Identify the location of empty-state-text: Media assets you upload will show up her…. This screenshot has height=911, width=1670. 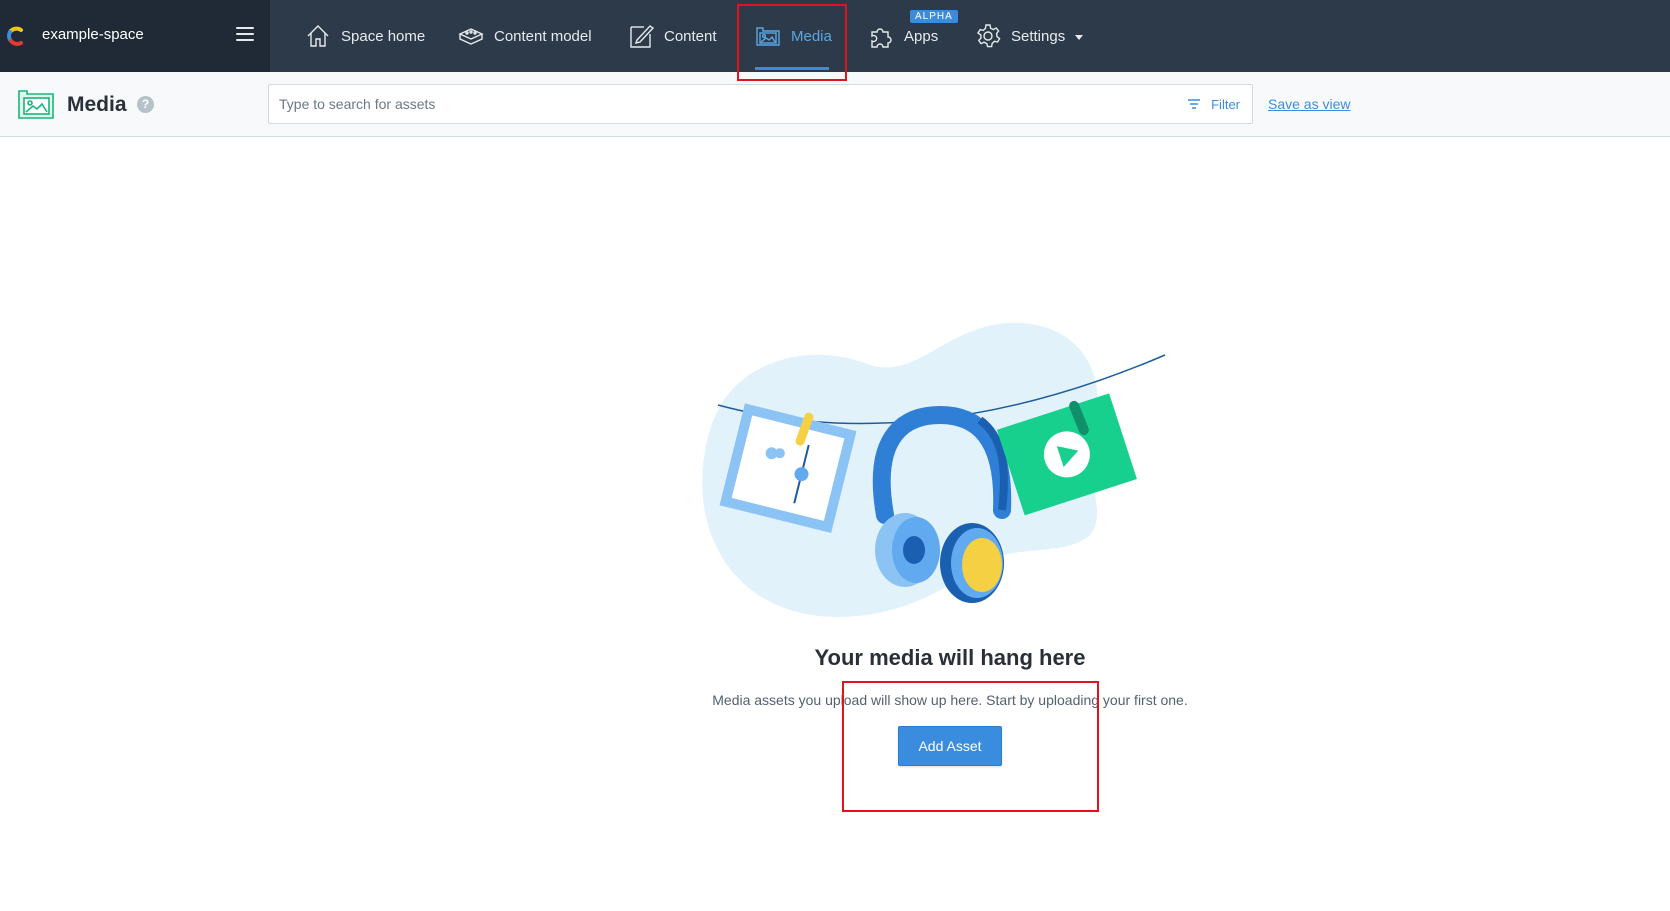
(950, 700).